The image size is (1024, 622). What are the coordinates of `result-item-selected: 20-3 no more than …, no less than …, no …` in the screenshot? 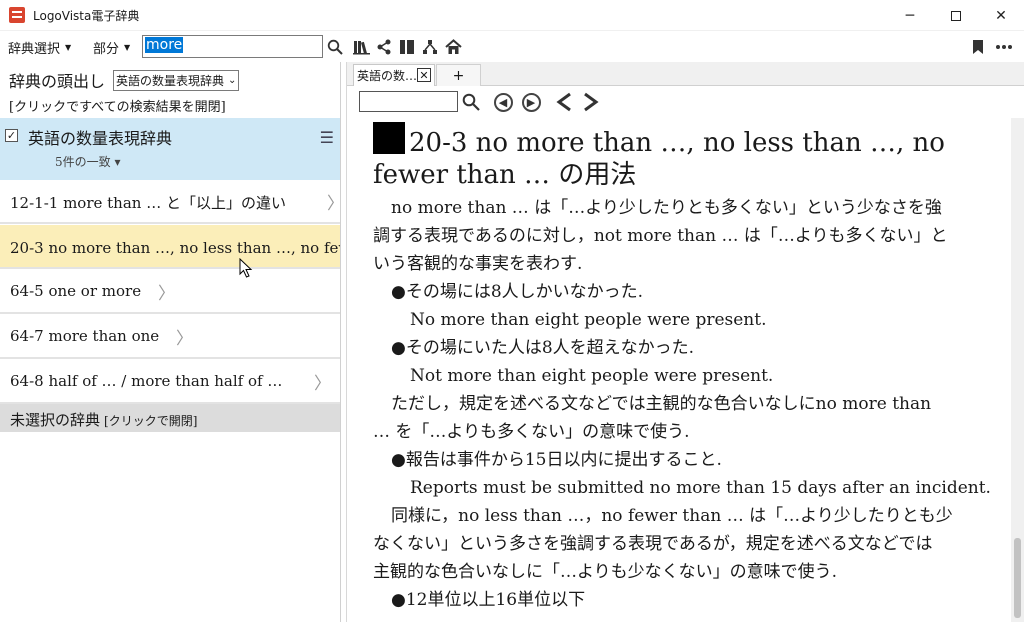 It's located at (170, 247).